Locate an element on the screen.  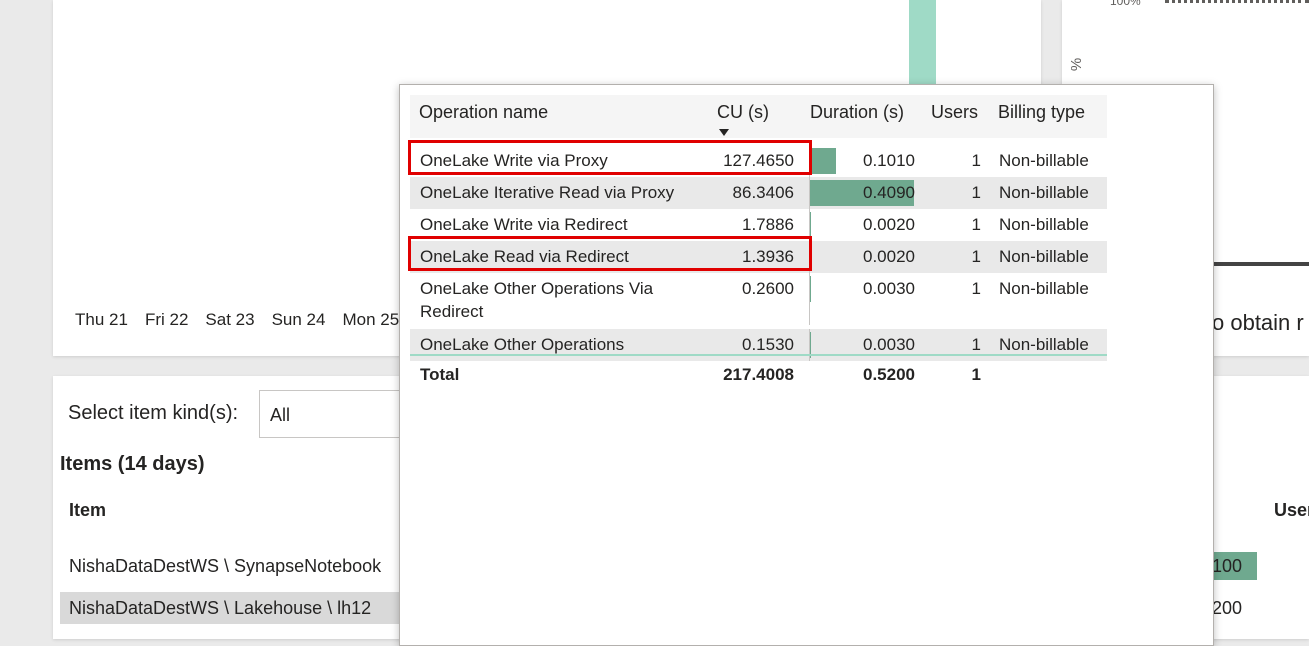
y-axis-title: % is located at coordinates (1077, 64).